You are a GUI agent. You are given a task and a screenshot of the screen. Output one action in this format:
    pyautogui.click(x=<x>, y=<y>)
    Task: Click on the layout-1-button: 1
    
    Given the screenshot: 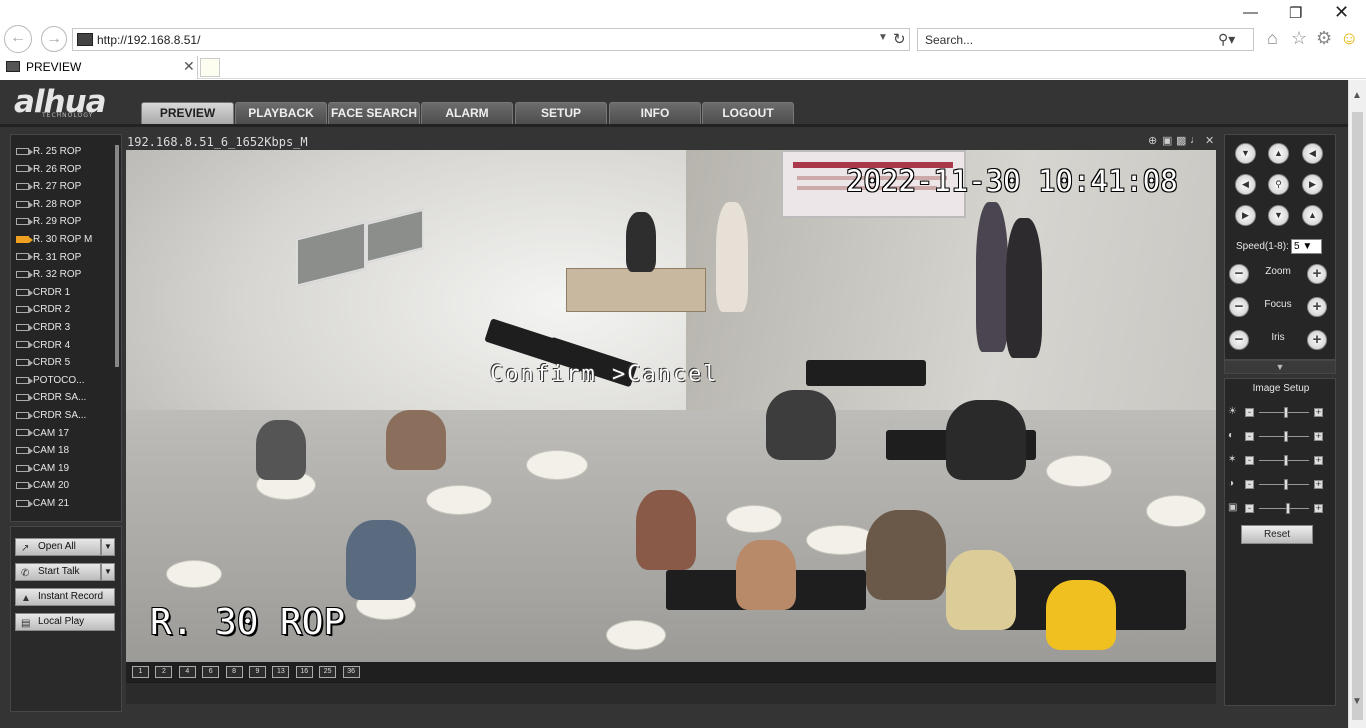 What is the action you would take?
    pyautogui.click(x=140, y=672)
    